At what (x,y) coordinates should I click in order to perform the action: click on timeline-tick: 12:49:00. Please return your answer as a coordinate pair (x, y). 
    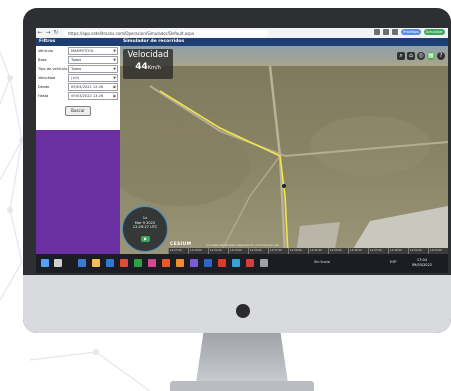
    Looking at the image, I should click on (398, 251).